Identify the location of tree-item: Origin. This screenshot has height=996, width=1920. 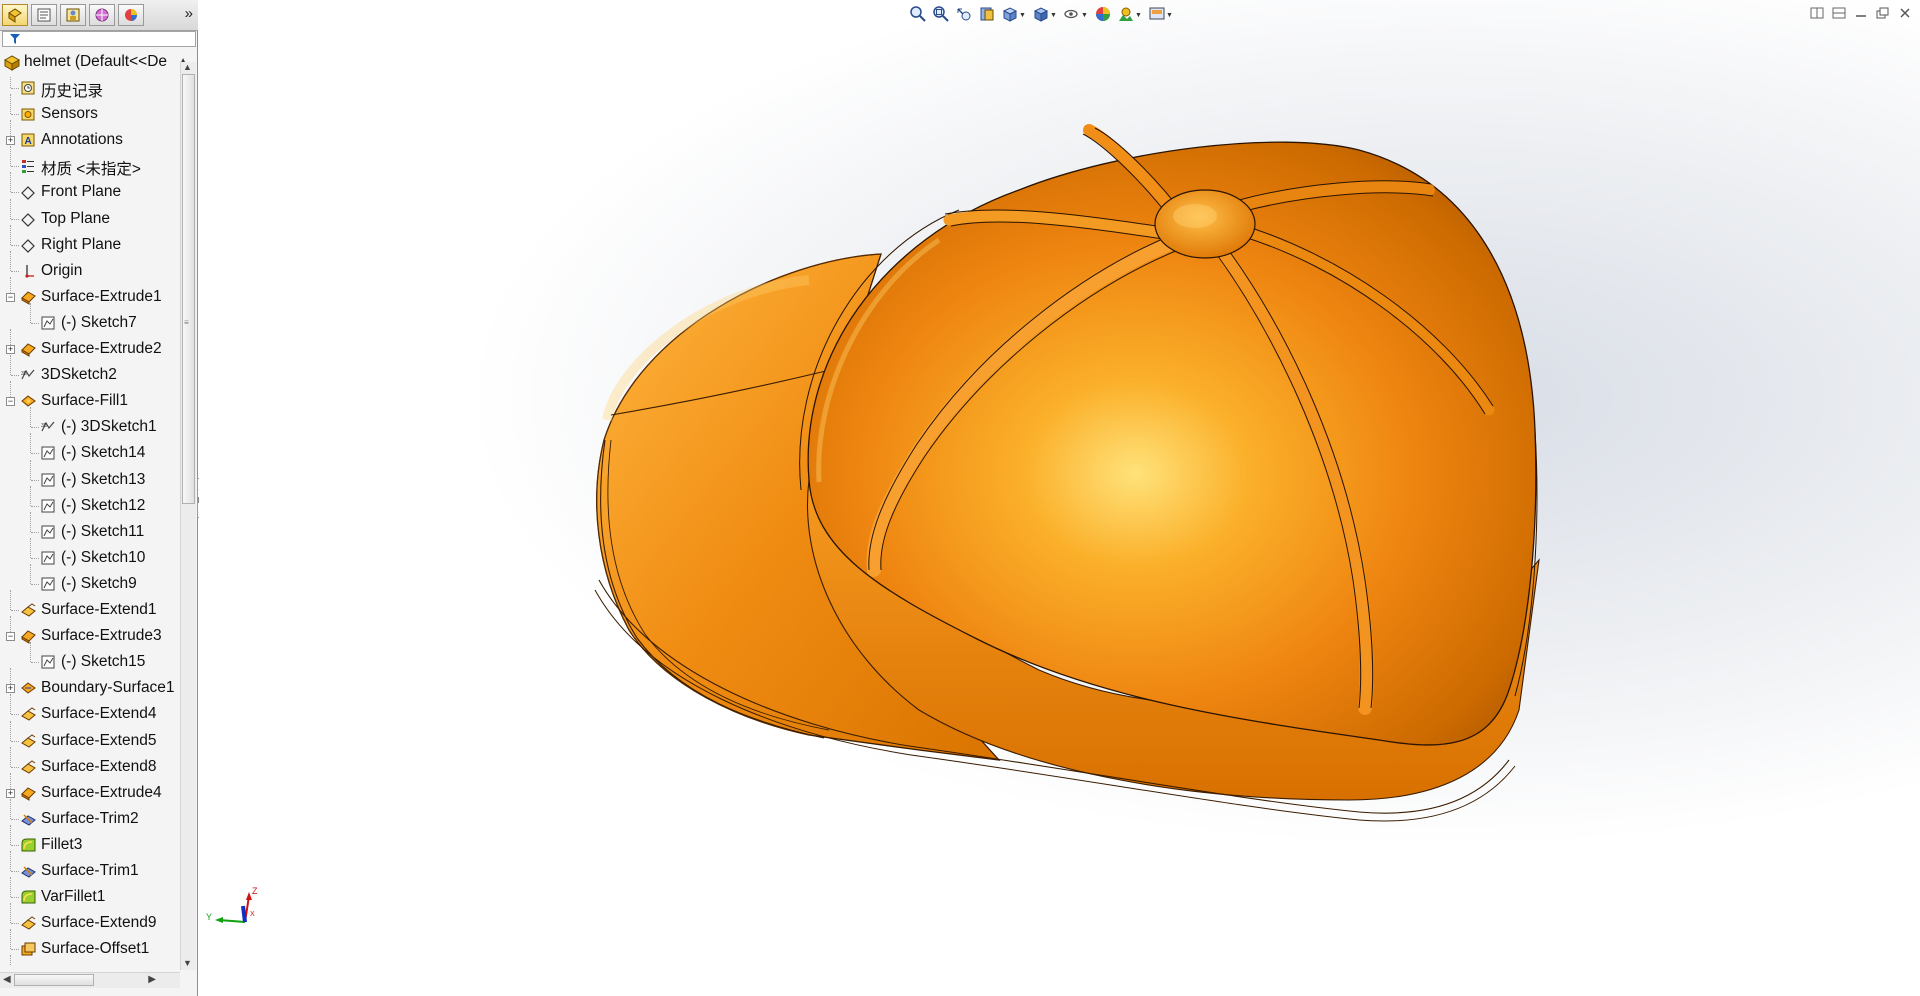
(90, 266).